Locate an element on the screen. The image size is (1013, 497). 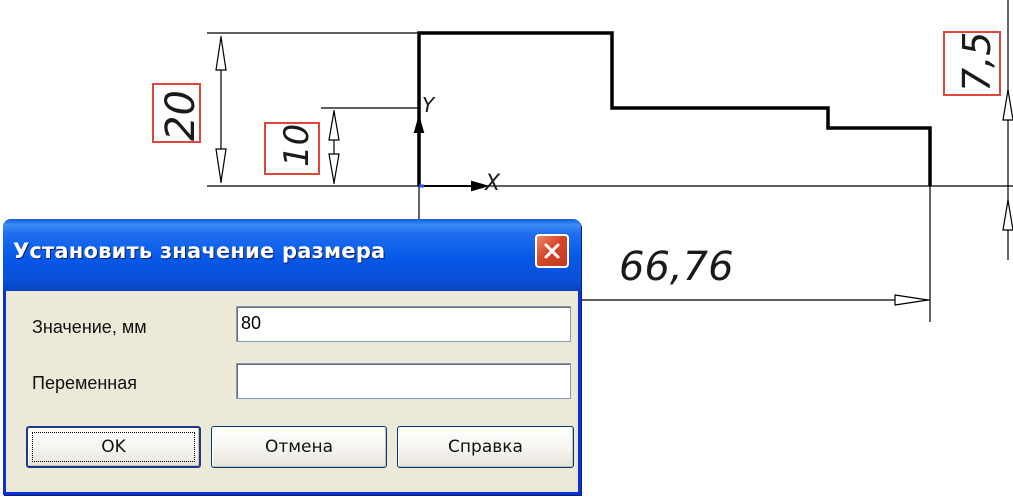
axis-y-label: Y is located at coordinates (429, 105).